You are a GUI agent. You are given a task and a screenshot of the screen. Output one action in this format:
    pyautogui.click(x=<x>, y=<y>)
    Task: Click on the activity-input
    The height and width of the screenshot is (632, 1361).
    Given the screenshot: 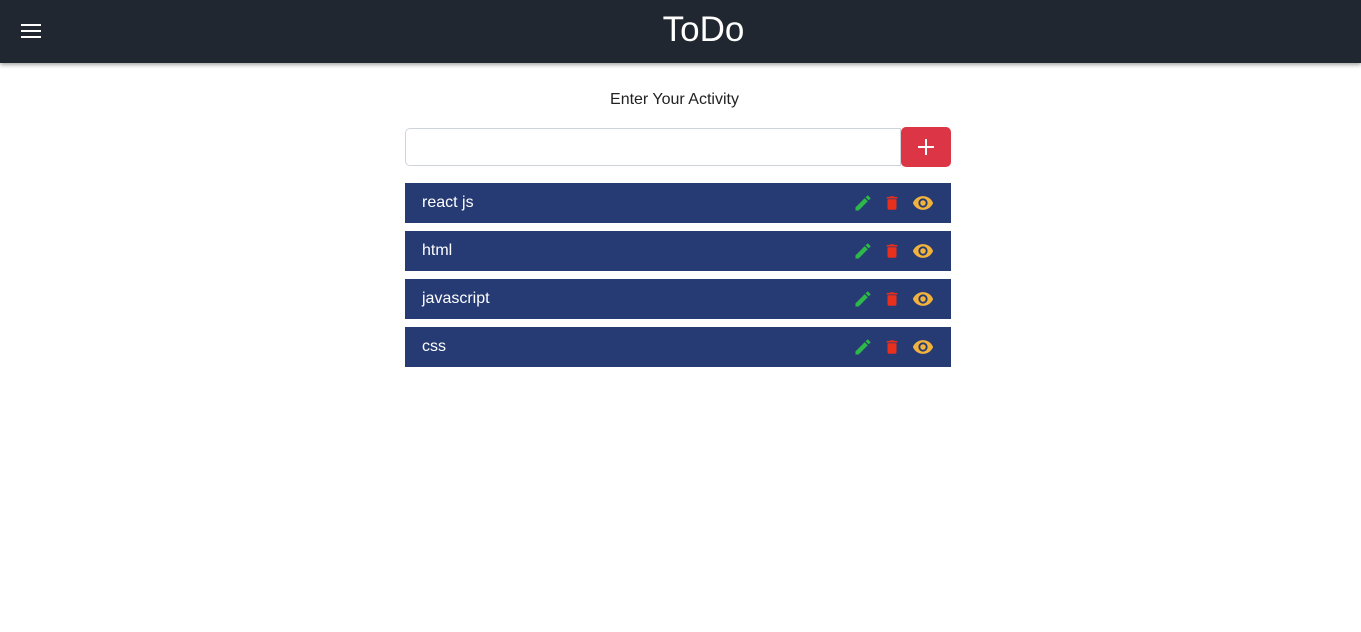 What is the action you would take?
    pyautogui.click(x=653, y=147)
    